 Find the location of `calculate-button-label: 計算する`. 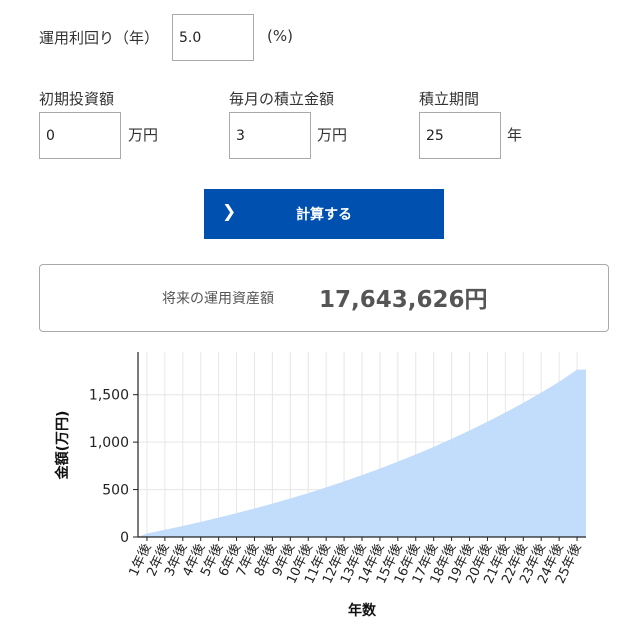

calculate-button-label: 計算する is located at coordinates (324, 215).